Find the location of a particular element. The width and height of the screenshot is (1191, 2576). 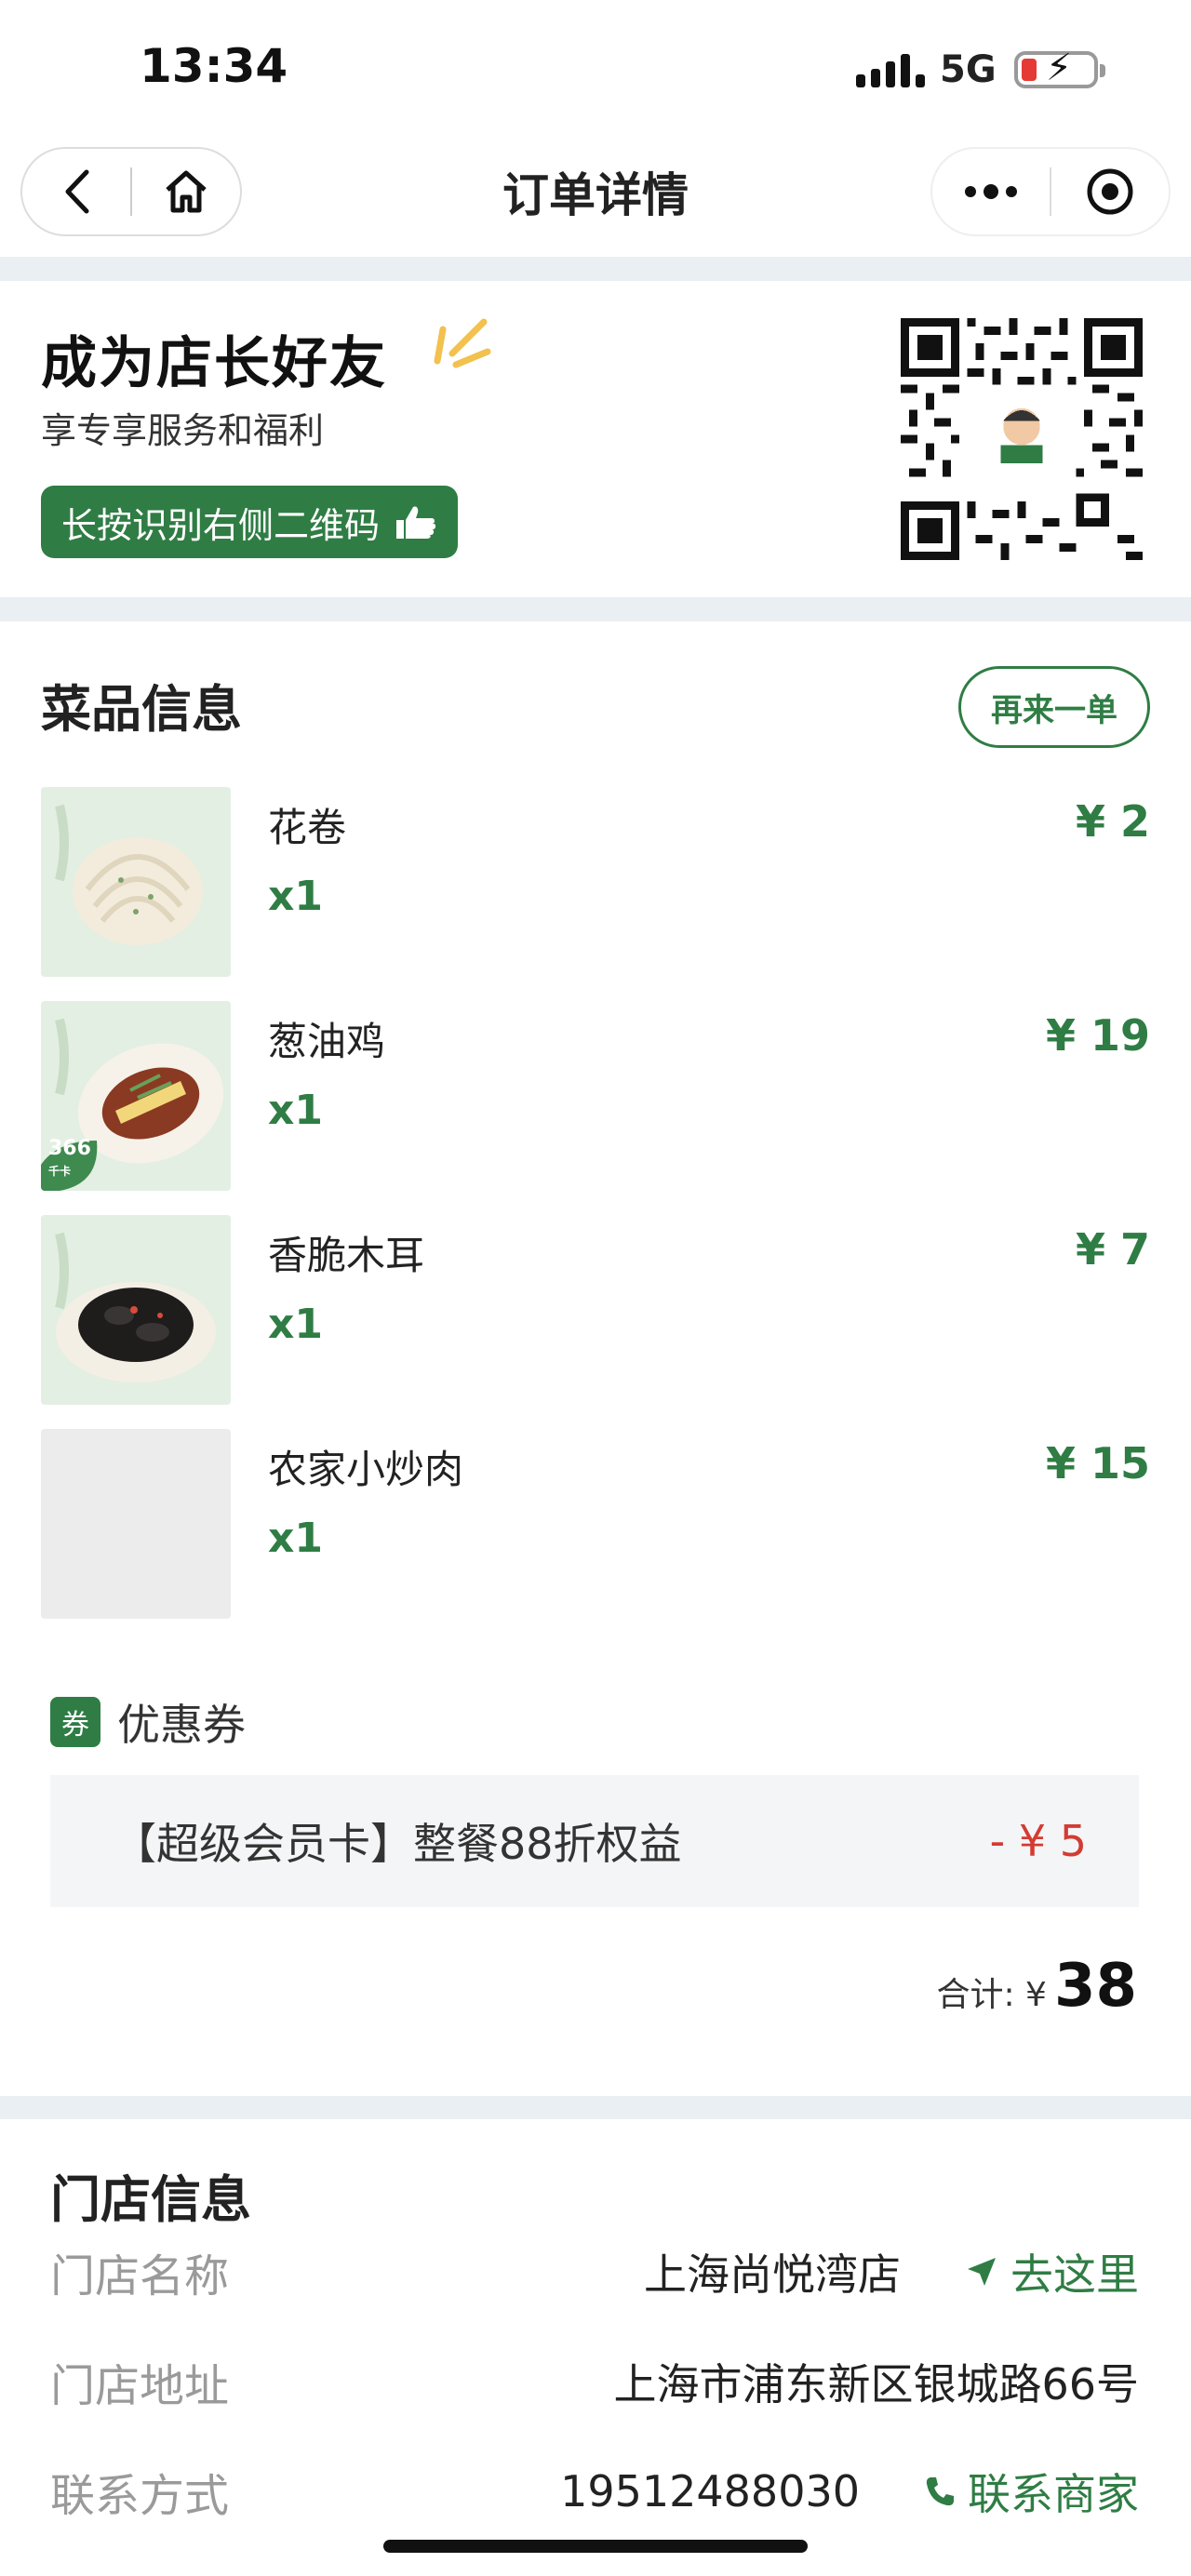

navigate-label: 去这里 is located at coordinates (1074, 2274).